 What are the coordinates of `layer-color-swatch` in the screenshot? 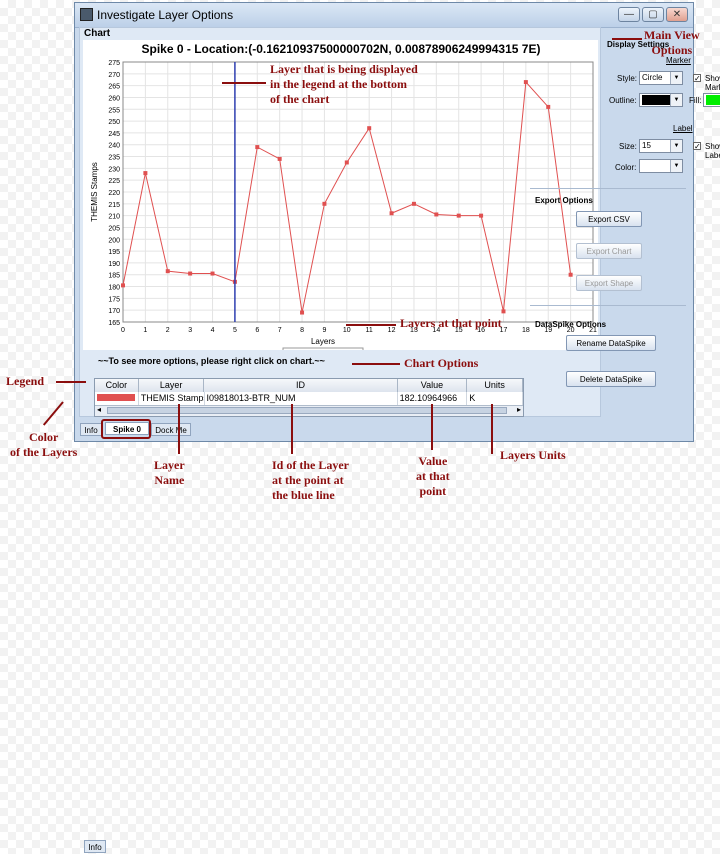 It's located at (116, 397).